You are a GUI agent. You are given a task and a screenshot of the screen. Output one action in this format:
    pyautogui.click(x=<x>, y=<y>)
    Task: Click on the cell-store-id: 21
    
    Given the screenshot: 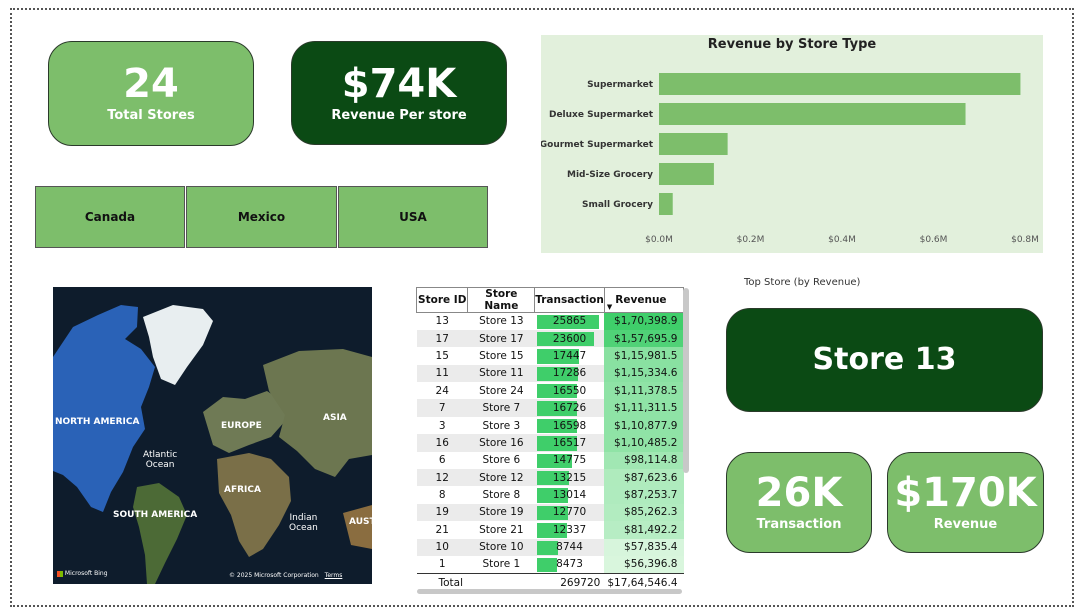 What is the action you would take?
    pyautogui.click(x=442, y=530)
    